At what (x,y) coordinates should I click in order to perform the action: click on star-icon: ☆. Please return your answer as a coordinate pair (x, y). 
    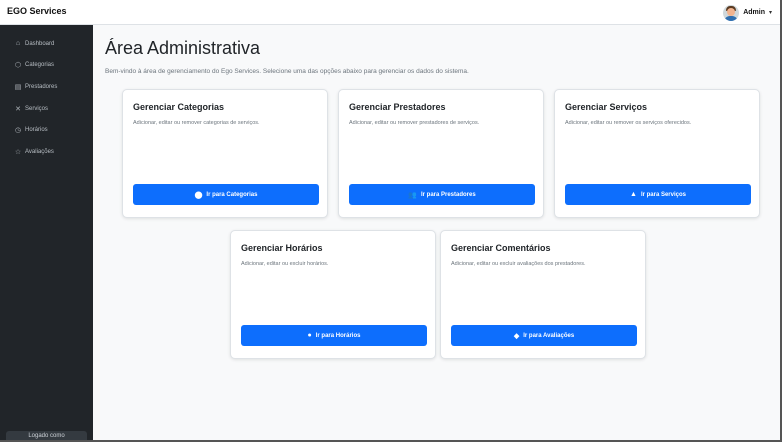
    Looking at the image, I should click on (18, 152).